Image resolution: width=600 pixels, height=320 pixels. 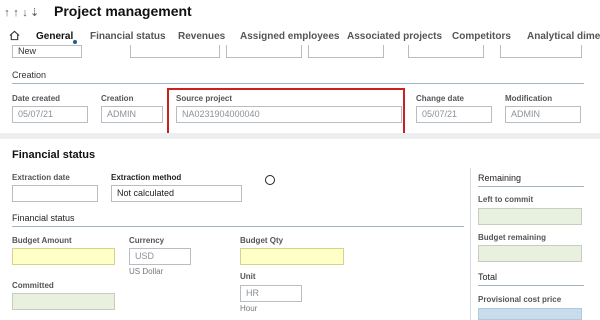 I want to click on extraction-date-label: Extraction date, so click(x=41, y=177).